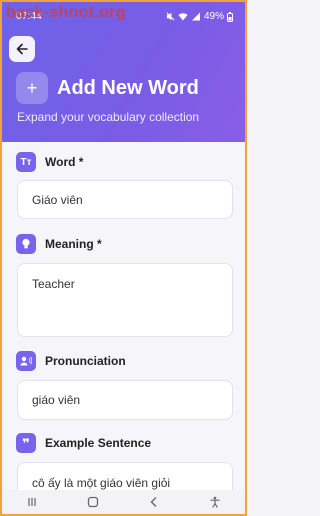 The width and height of the screenshot is (320, 516). I want to click on example-label: ❞ Example Sentence, so click(83, 443).